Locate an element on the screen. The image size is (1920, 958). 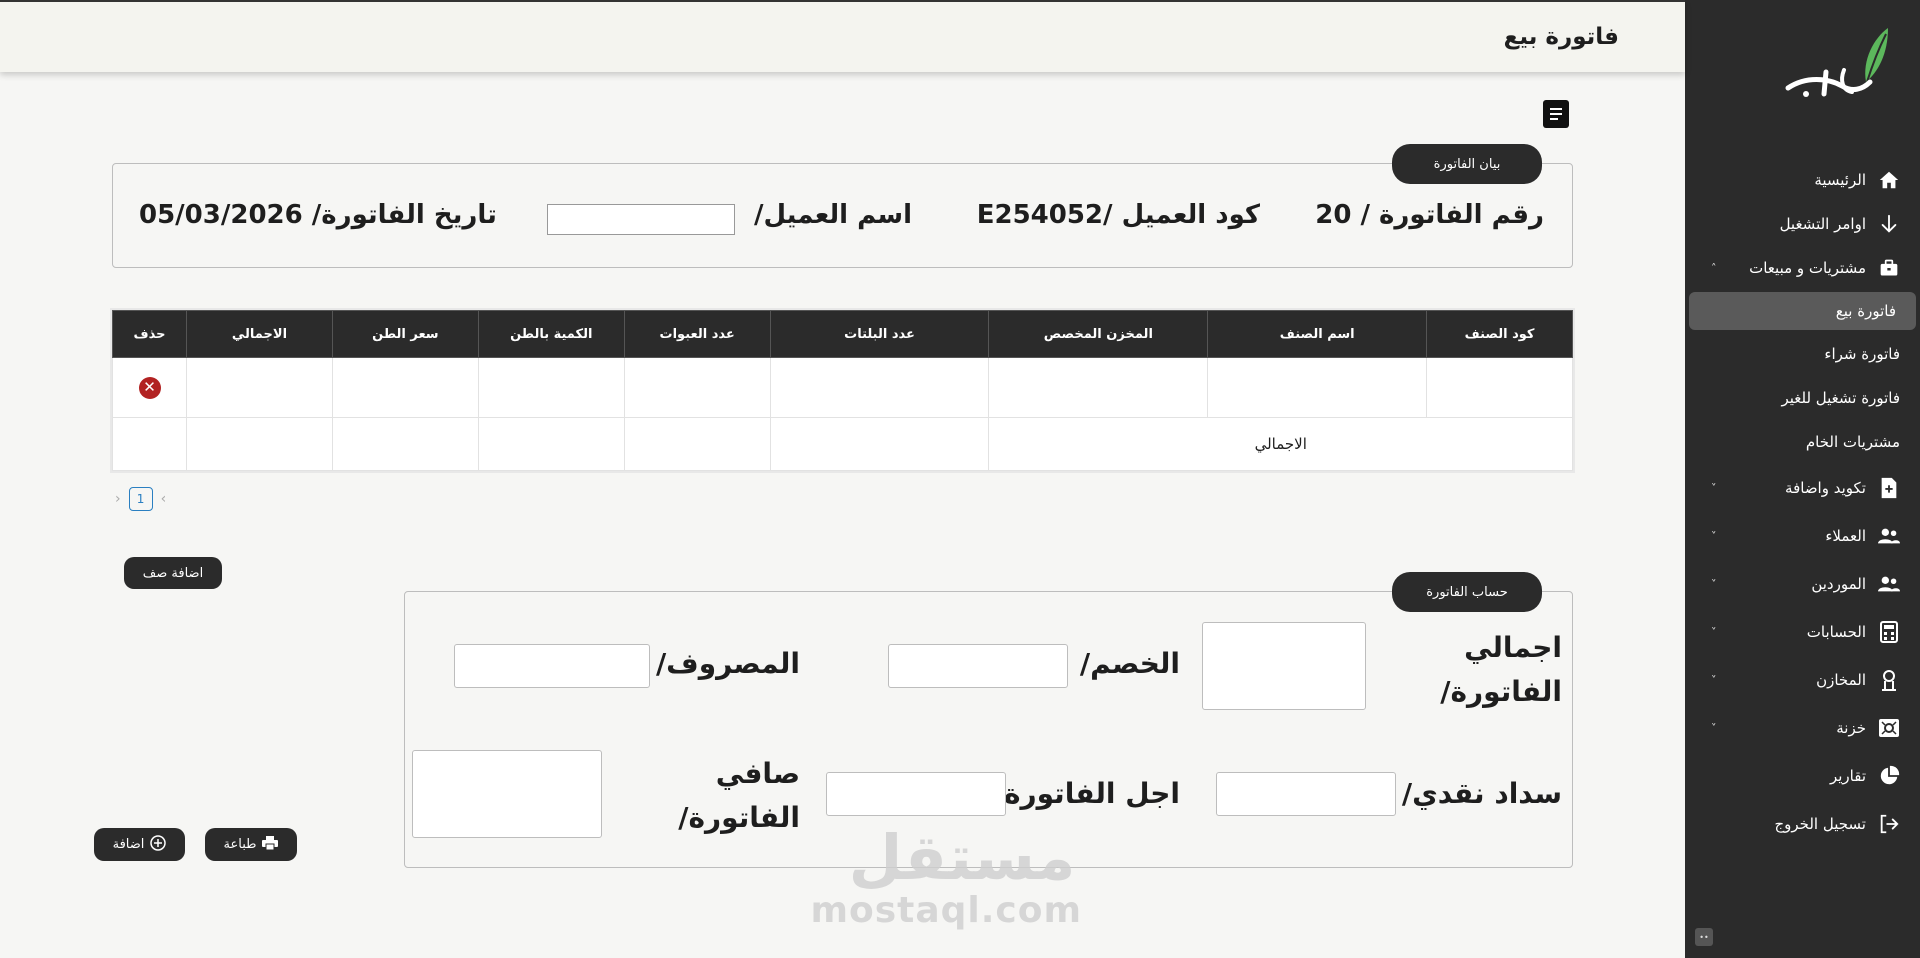
document-icon is located at coordinates (1556, 114).